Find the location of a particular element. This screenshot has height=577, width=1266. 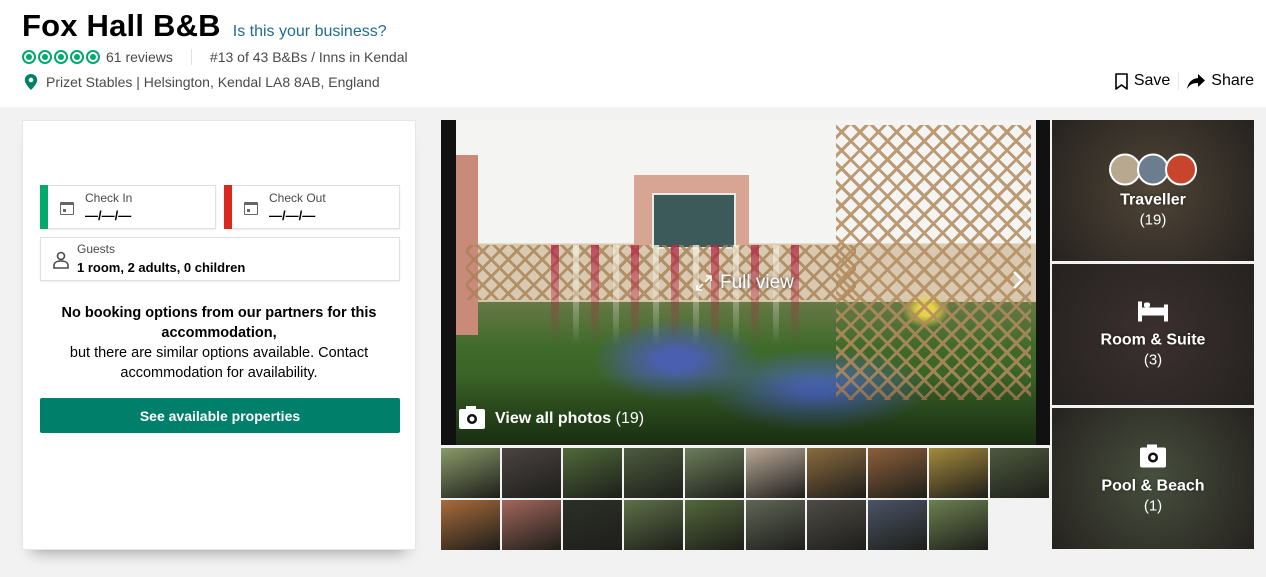

claim-business-link: Is this your business? is located at coordinates (310, 32).